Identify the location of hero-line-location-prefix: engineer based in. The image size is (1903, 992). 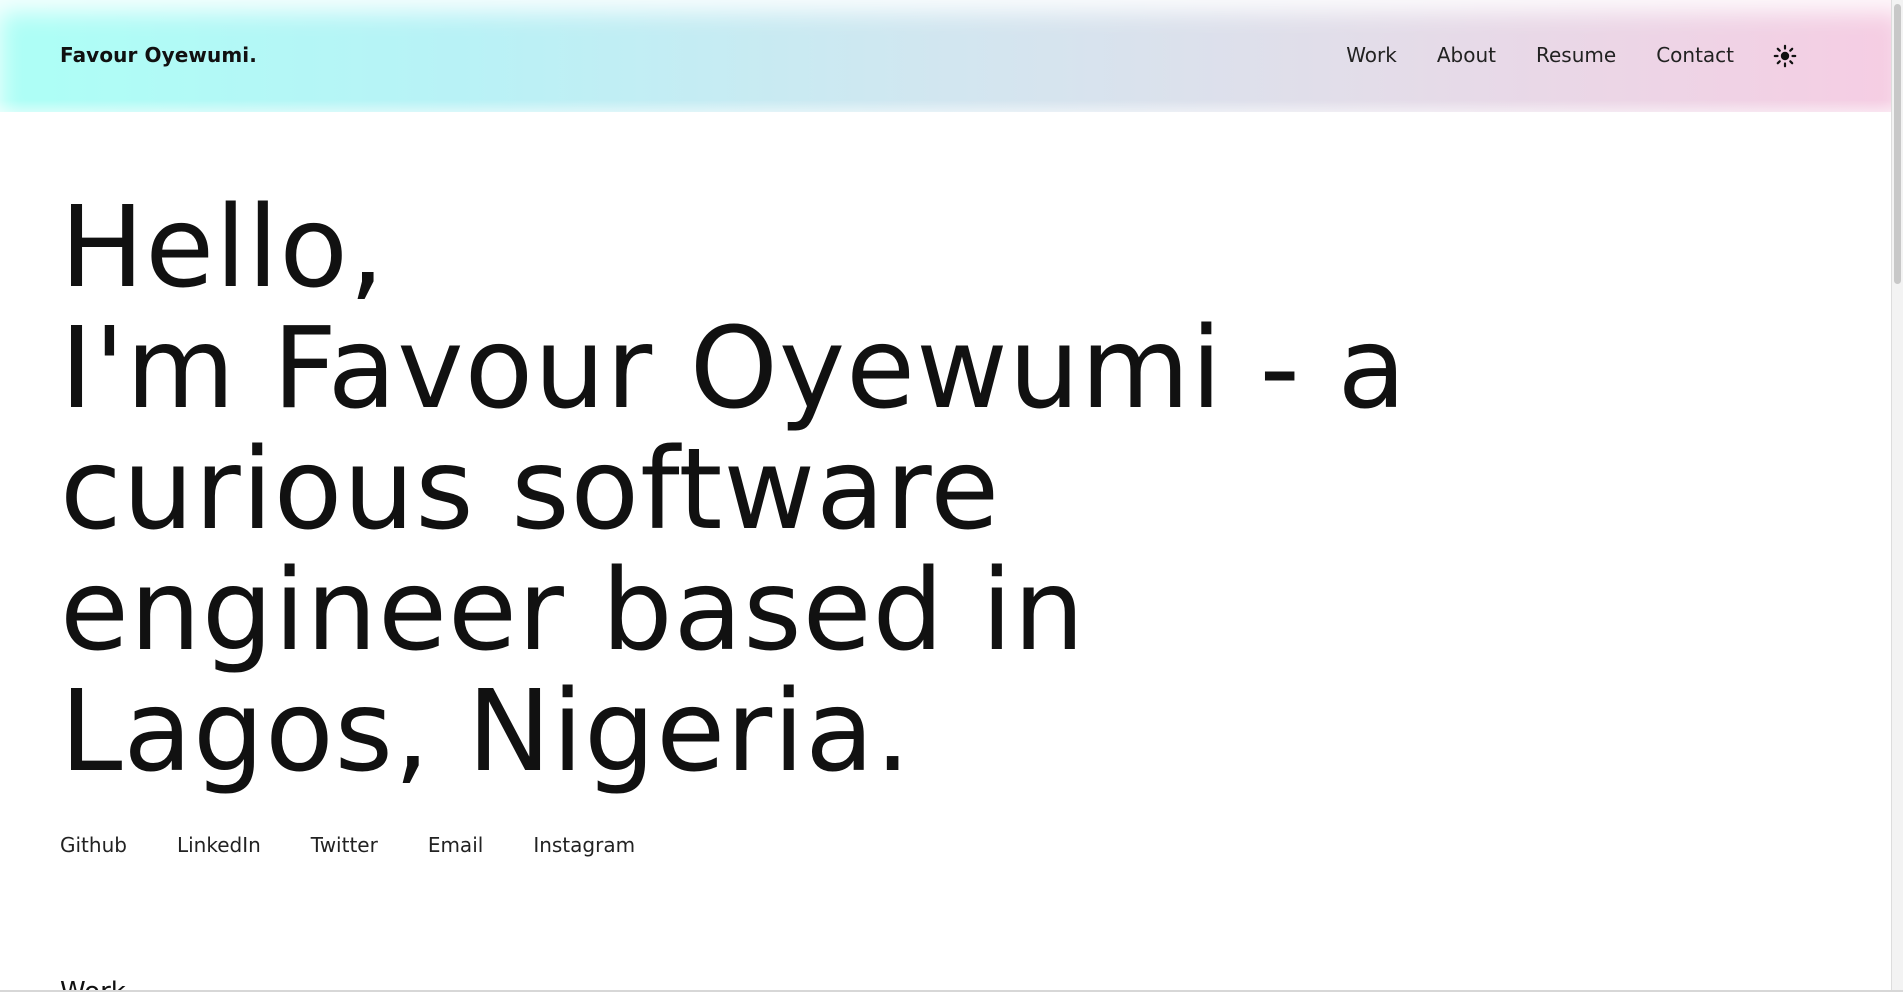
(573, 611).